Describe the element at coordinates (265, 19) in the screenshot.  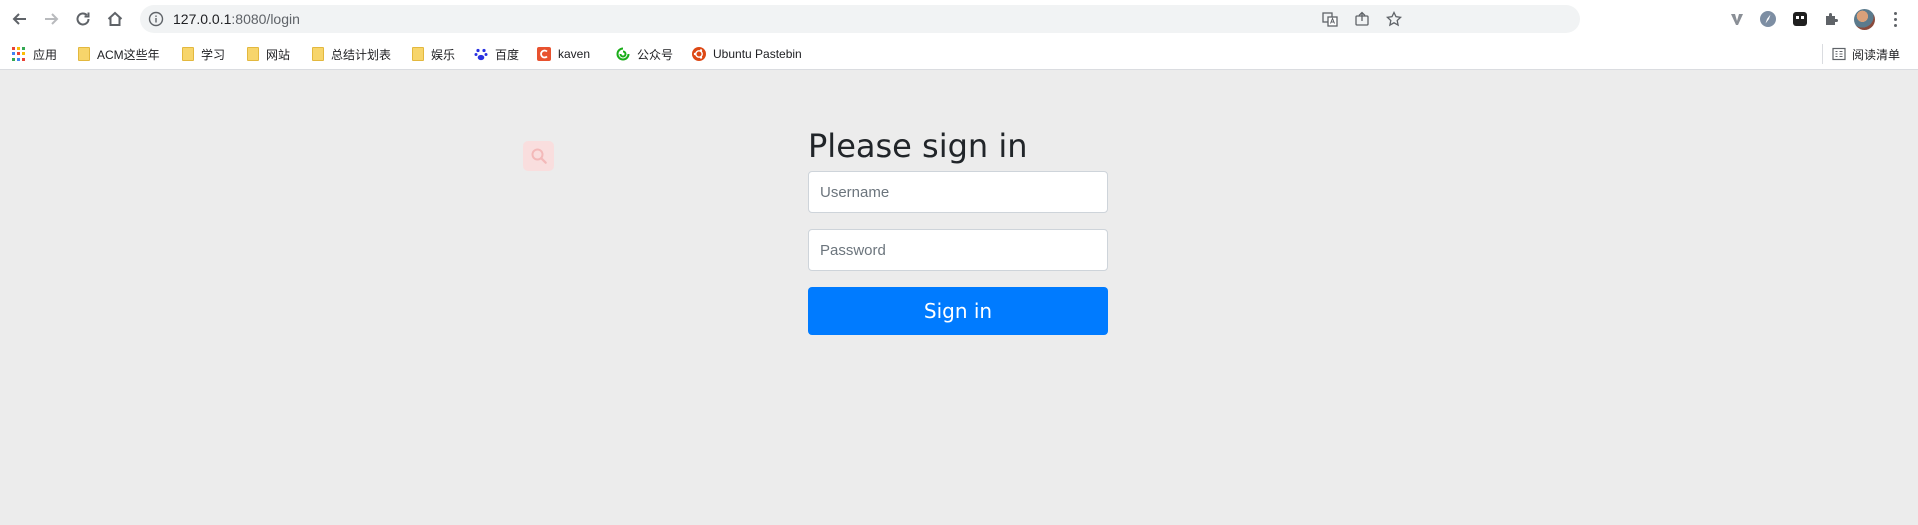
I see `url-path: :8080/login` at that location.